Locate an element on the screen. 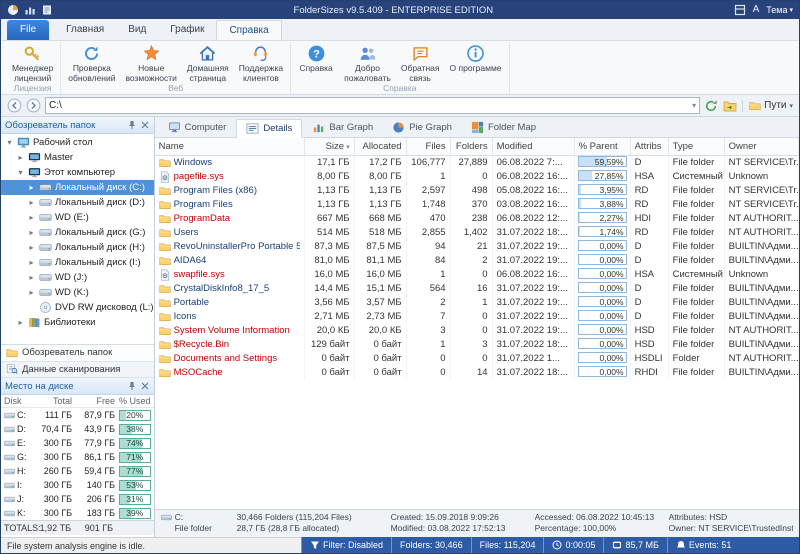  column-header: Owner is located at coordinates (762, 147).